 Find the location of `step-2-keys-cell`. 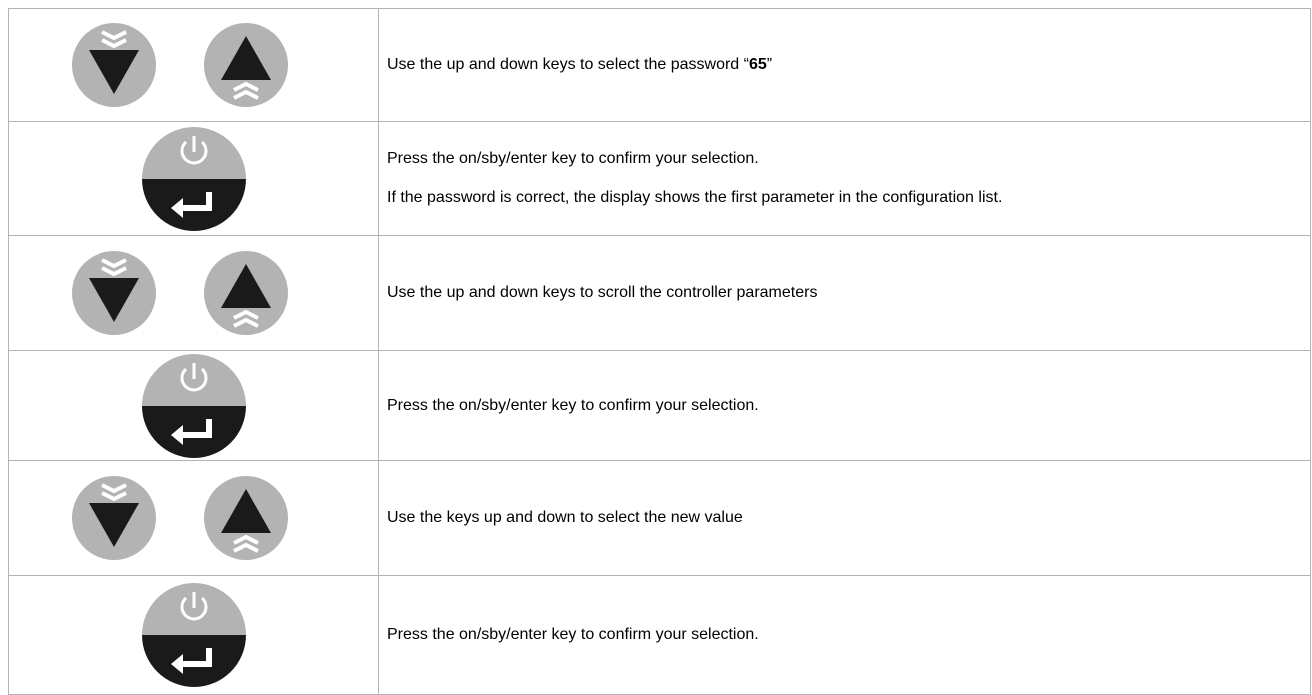

step-2-keys-cell is located at coordinates (193, 178).